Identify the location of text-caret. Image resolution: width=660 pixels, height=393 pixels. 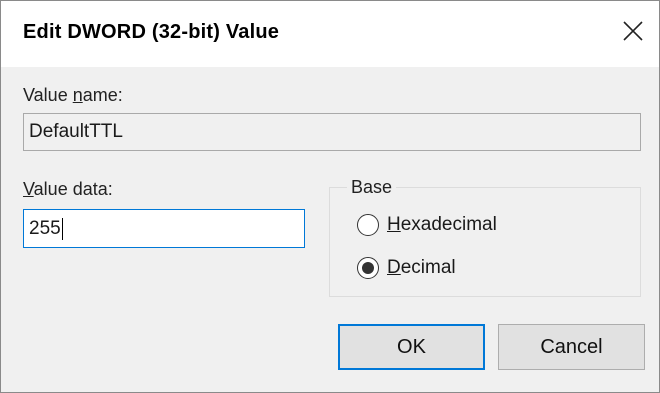
(62, 228).